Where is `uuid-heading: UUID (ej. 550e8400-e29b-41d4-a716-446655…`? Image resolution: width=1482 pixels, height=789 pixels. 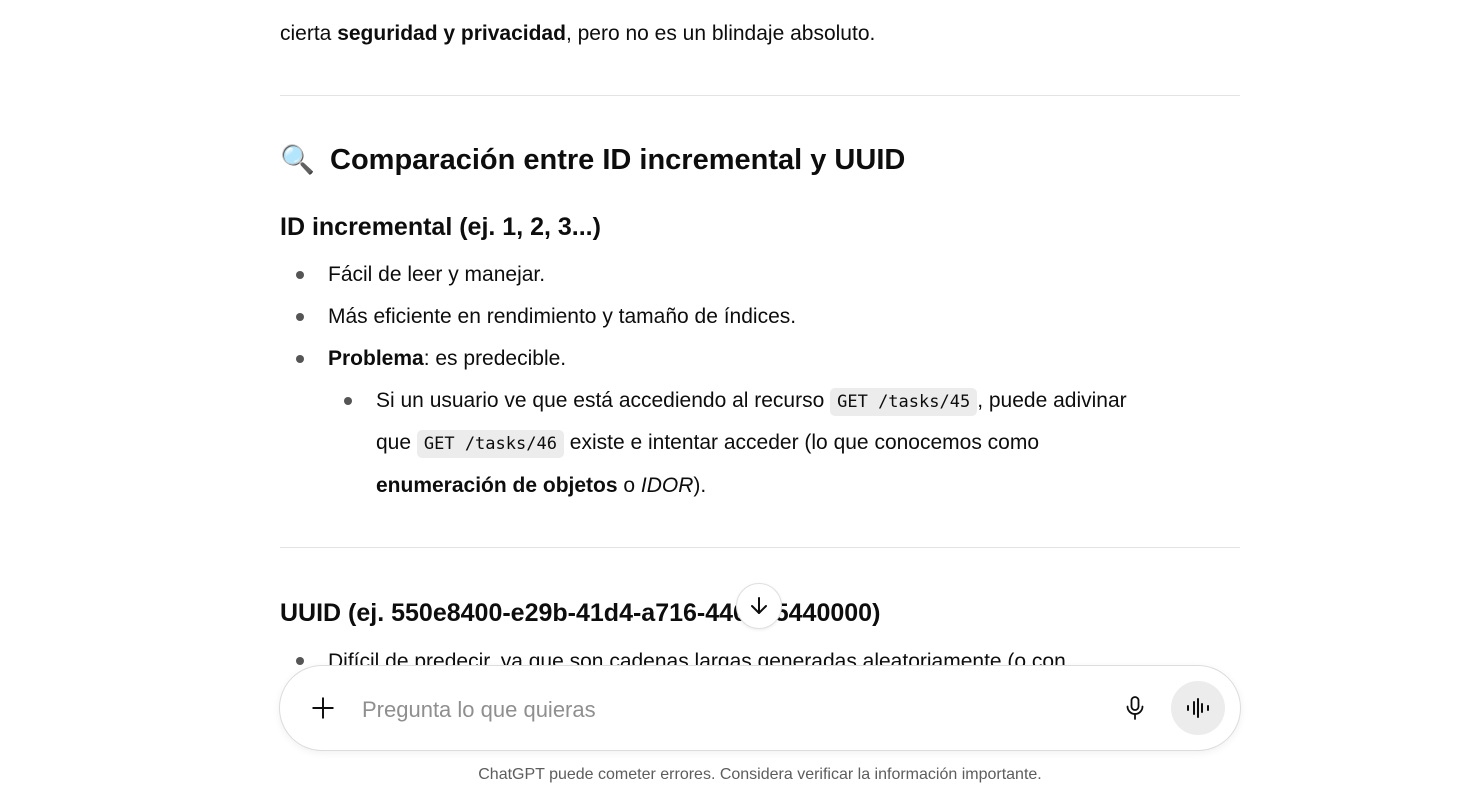 uuid-heading: UUID (ej. 550e8400-e29b-41d4-a716-446655… is located at coordinates (580, 613).